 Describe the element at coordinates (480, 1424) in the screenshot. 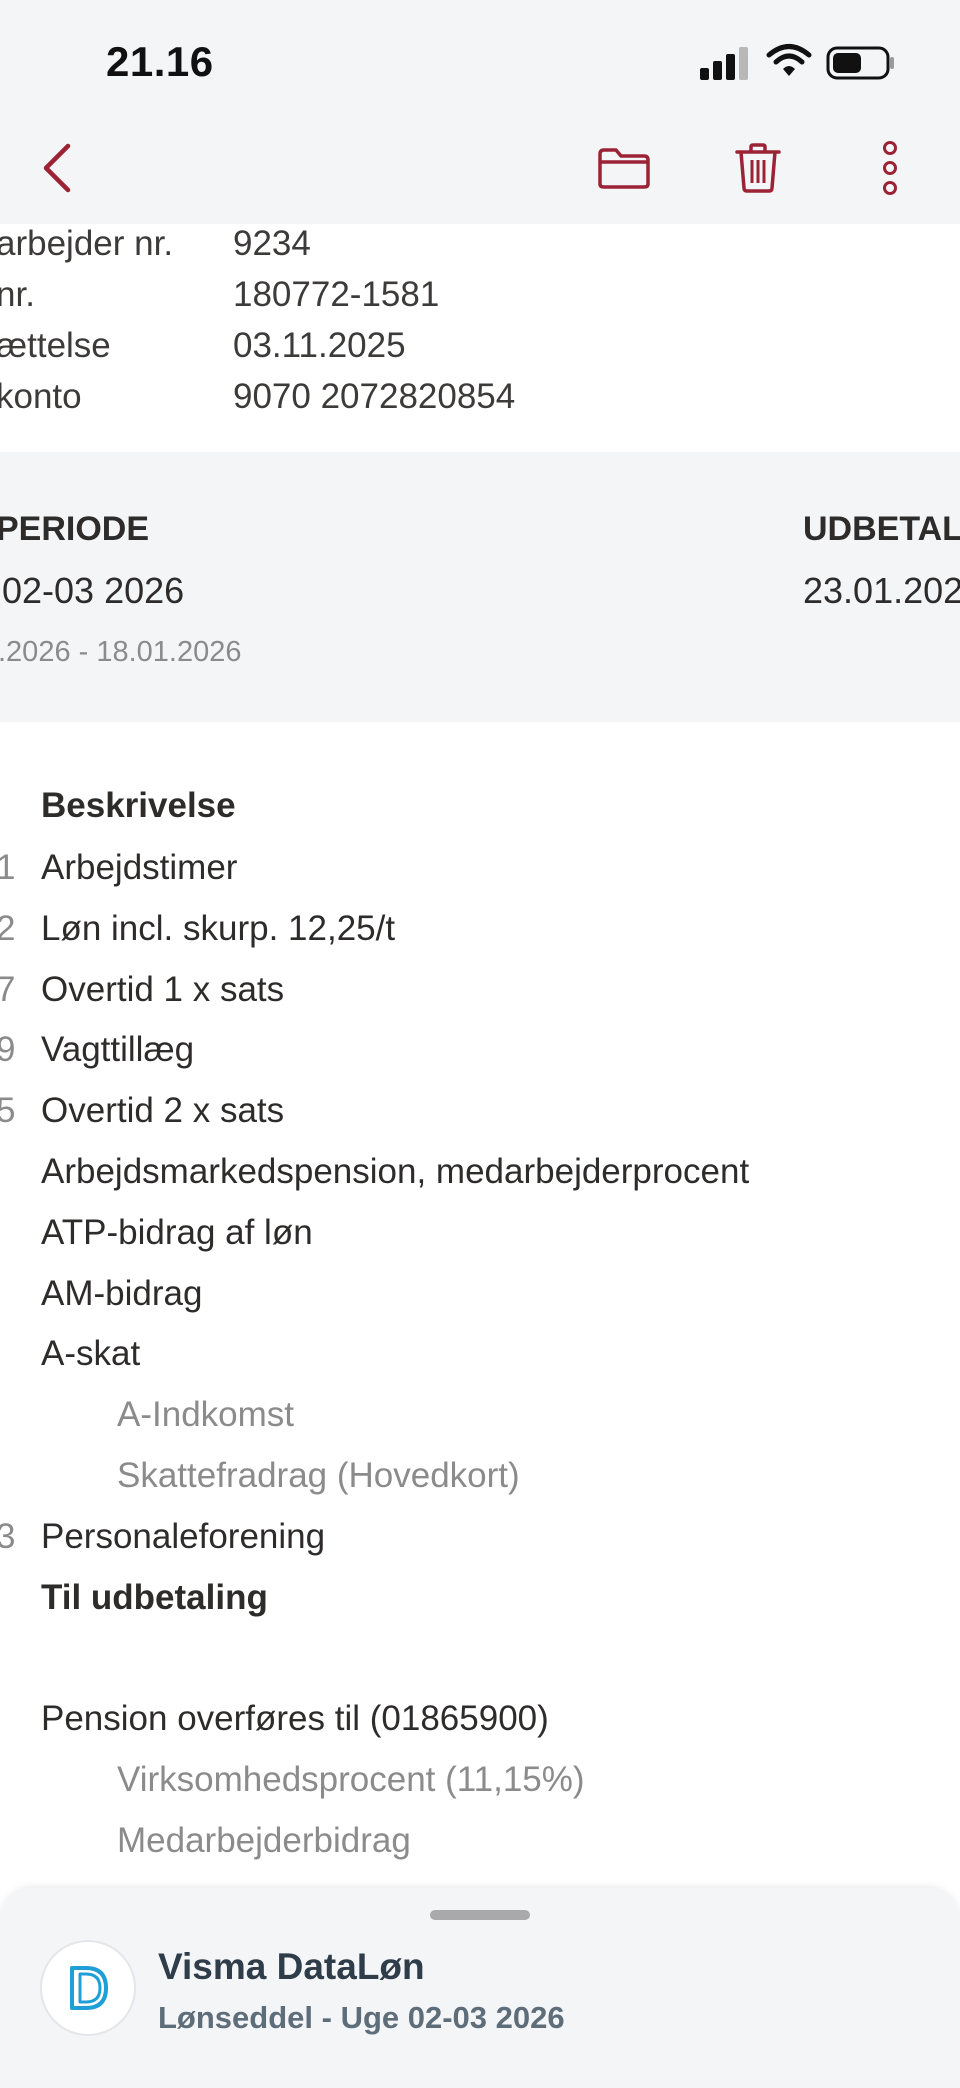

I see `list-item: A-Indkomst` at that location.